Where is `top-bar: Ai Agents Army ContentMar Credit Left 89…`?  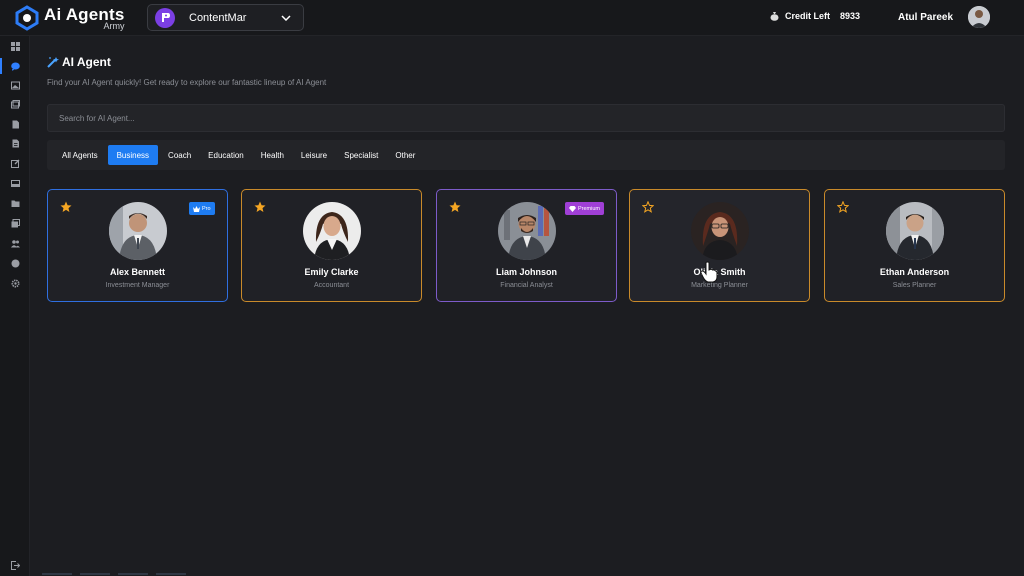 top-bar: Ai Agents Army ContentMar Credit Left 89… is located at coordinates (512, 18).